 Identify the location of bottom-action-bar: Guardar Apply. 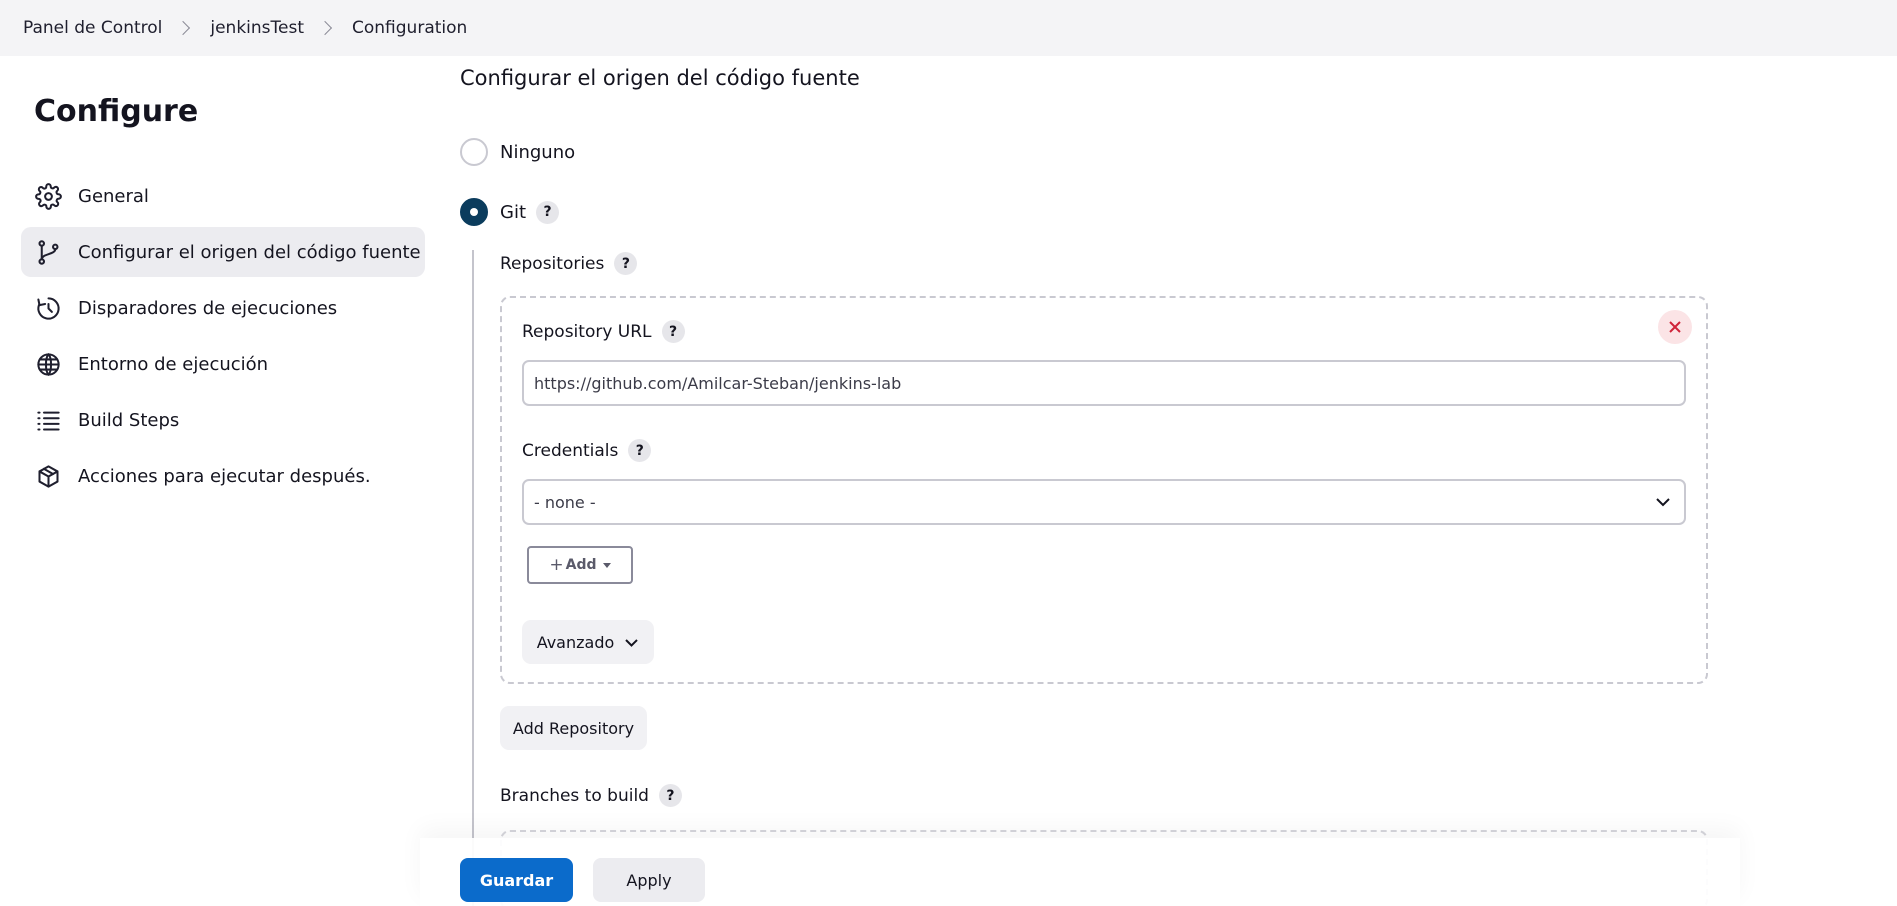
(1080, 872).